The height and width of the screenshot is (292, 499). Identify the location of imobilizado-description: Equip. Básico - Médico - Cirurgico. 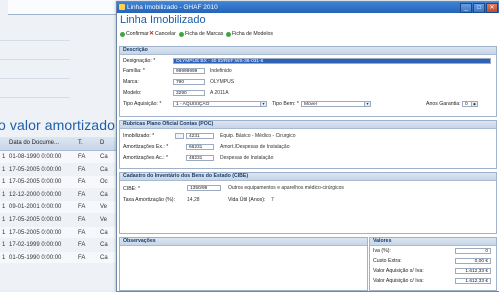
(258, 136).